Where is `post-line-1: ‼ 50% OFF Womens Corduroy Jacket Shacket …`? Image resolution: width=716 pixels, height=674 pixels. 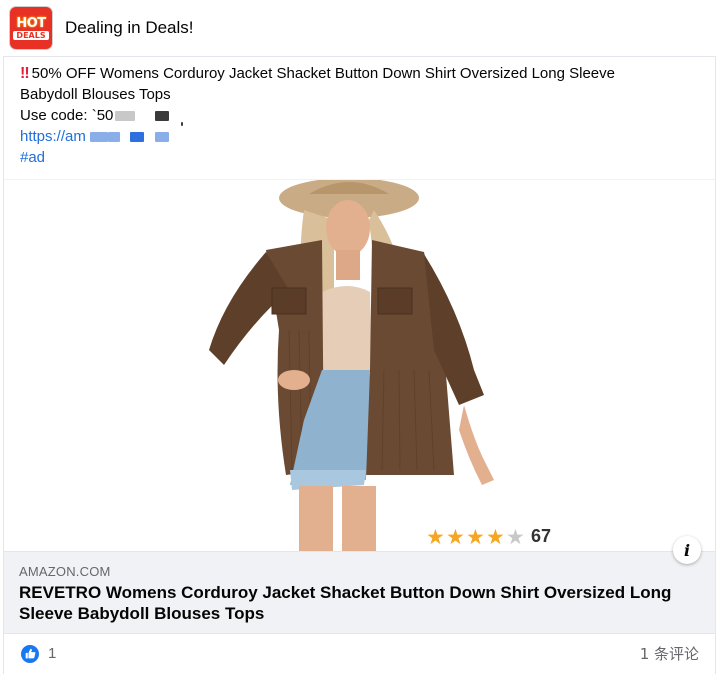 post-line-1: ‼ 50% OFF Womens Corduroy Jacket Shacket … is located at coordinates (367, 73).